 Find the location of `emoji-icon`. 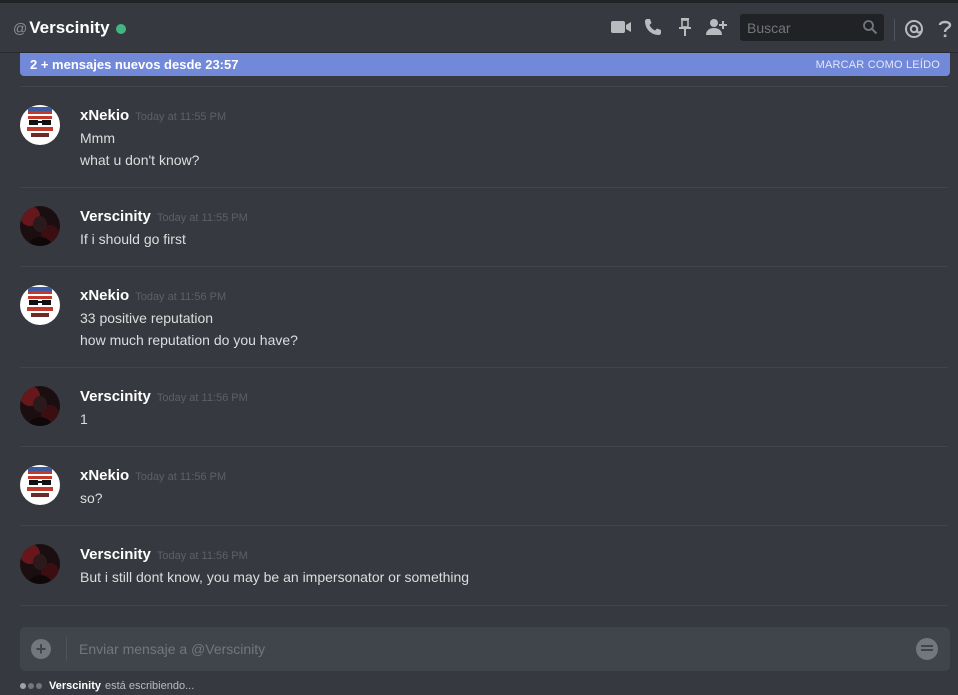

emoji-icon is located at coordinates (927, 649).